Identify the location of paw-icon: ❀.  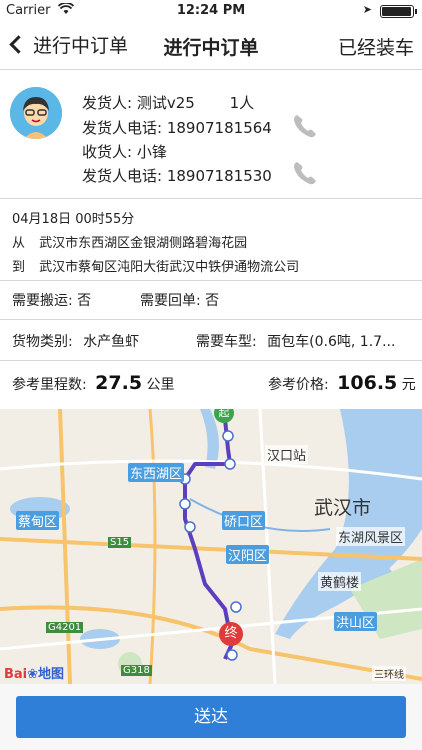
(33, 674).